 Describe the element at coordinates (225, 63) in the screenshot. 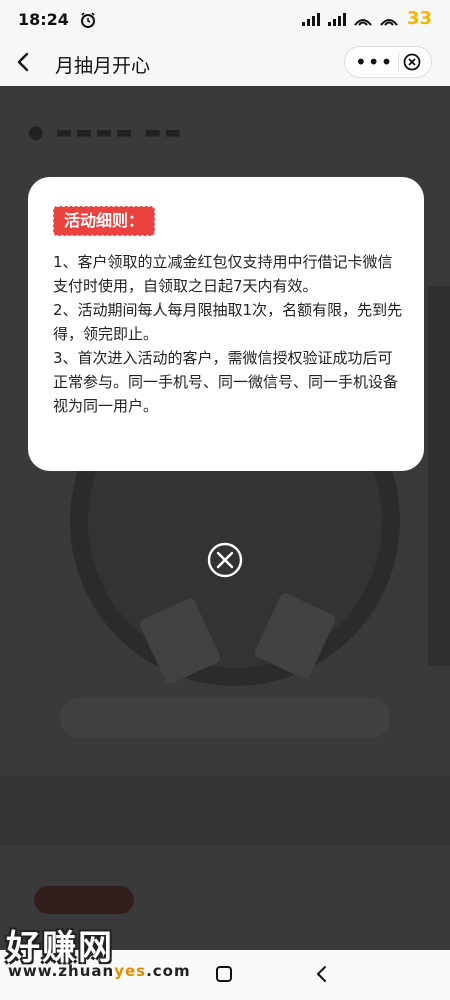

I see `title-bar: 月抽月开心 •••` at that location.